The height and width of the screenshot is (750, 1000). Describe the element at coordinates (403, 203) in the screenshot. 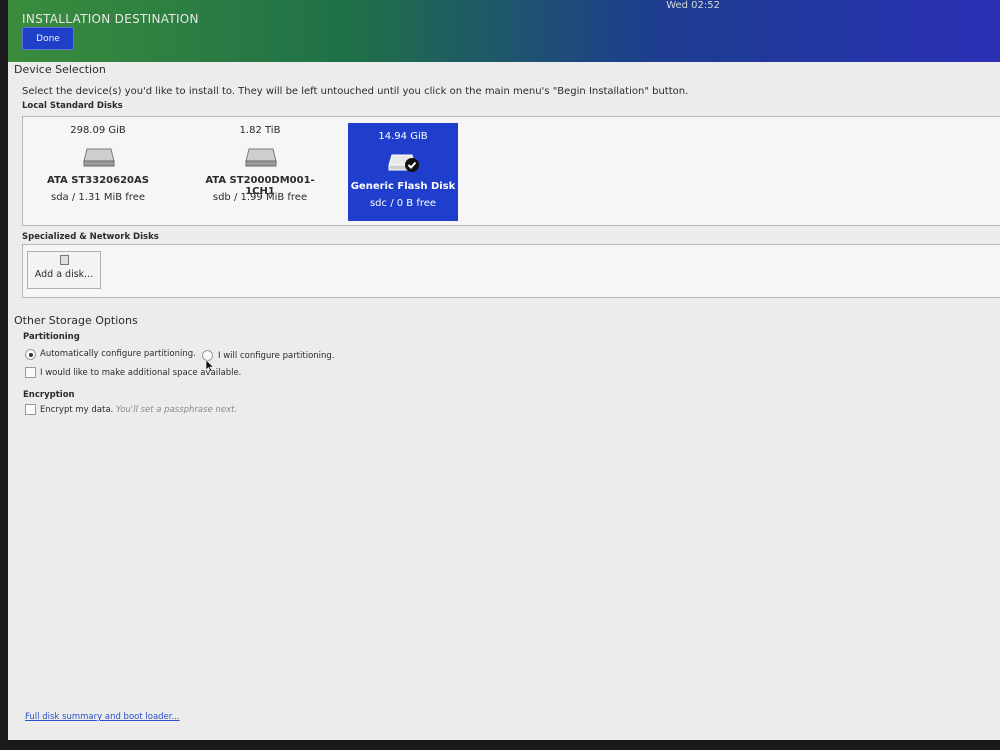

I see `disk-info: sdc / 0 B free` at that location.